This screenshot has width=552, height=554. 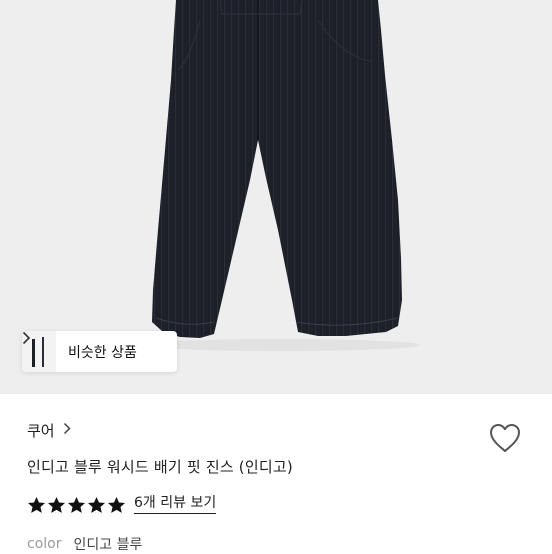 What do you see at coordinates (175, 504) in the screenshot?
I see `review-link: 6개 리뷰 보기` at bounding box center [175, 504].